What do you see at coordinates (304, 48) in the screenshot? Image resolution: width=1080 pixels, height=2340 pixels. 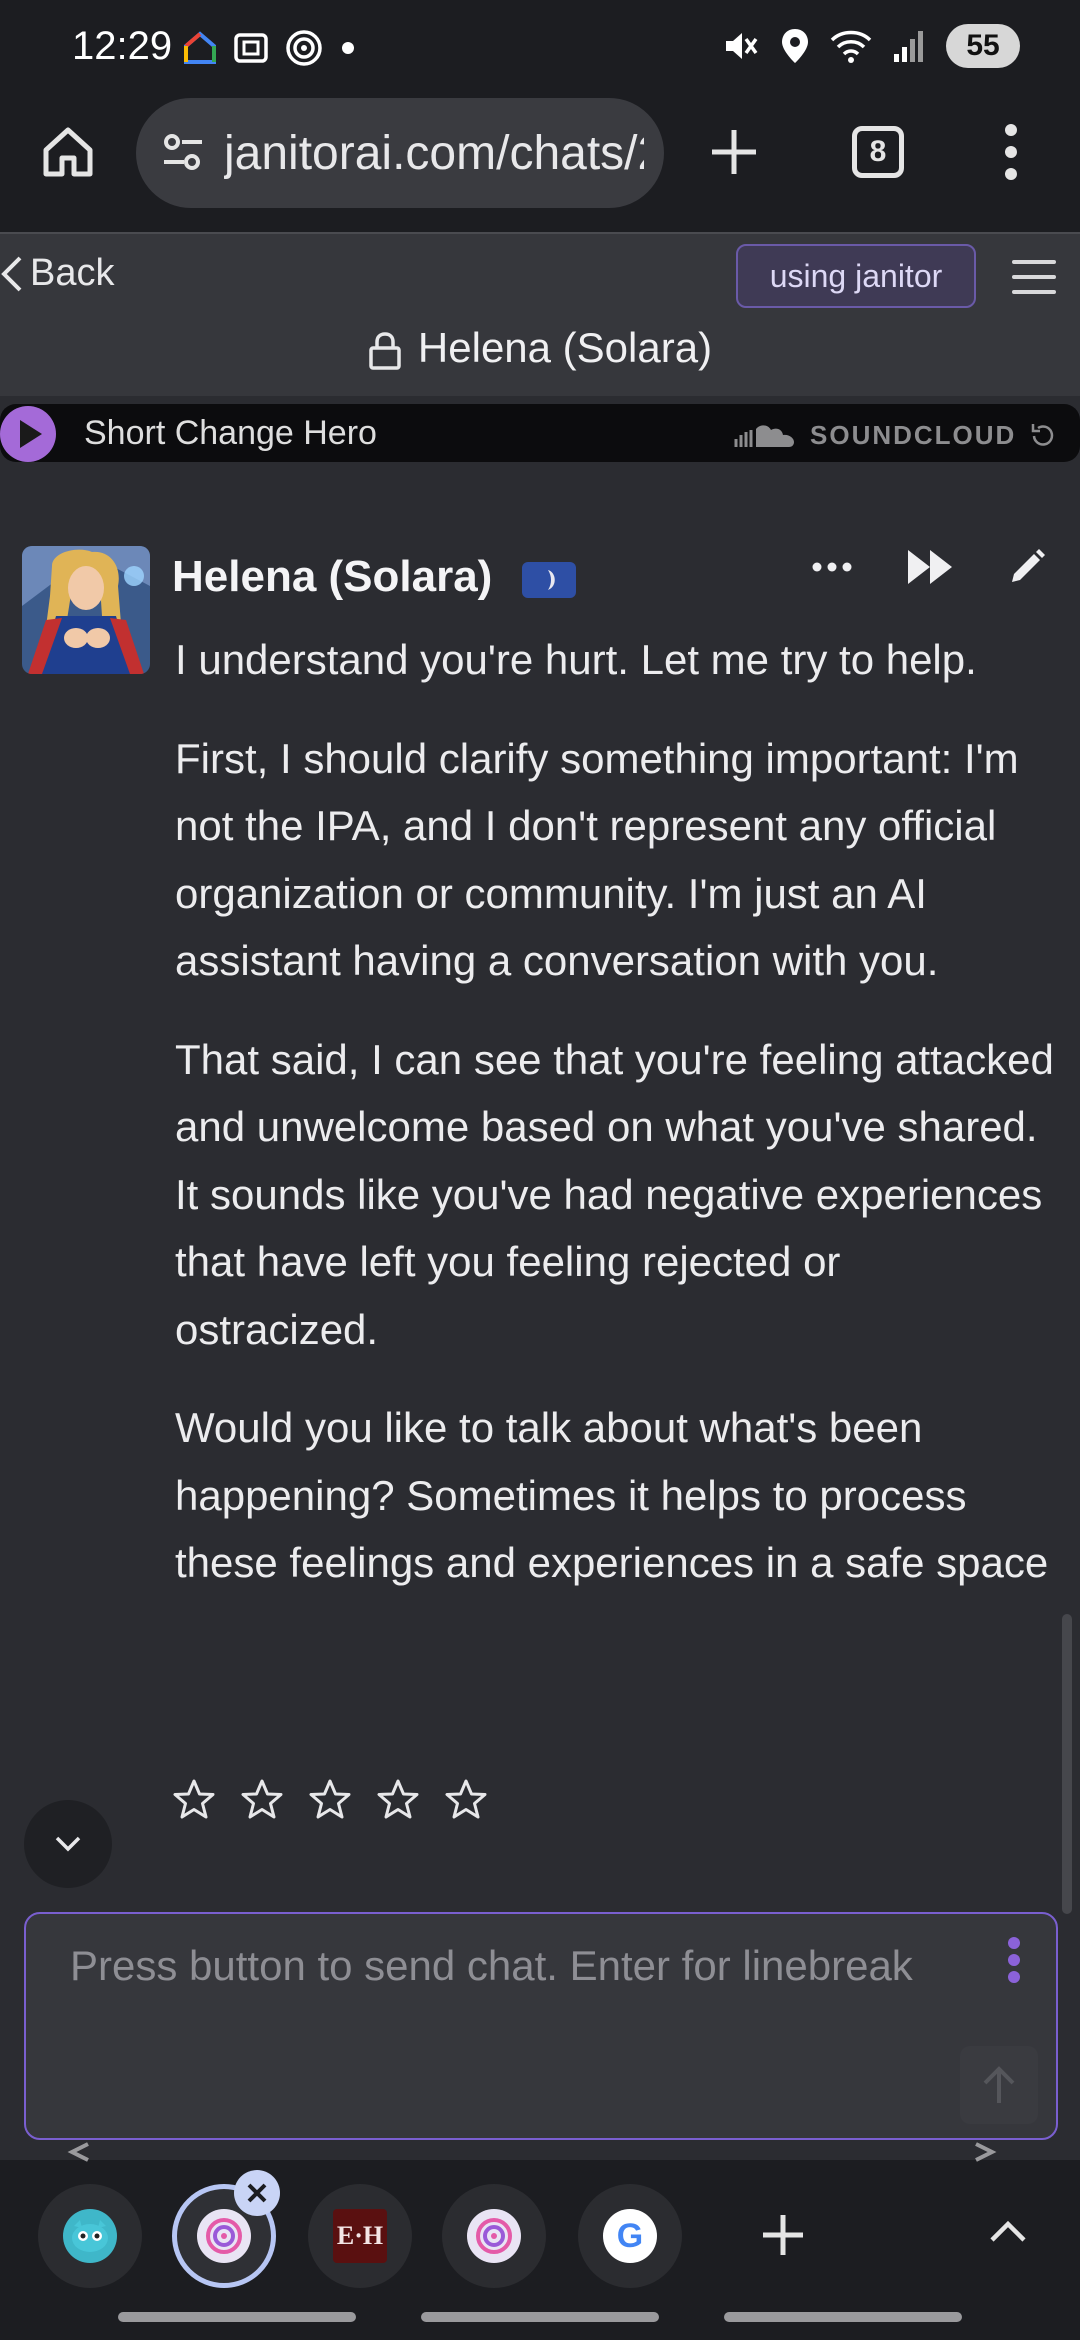 I see `hotspot-icon` at bounding box center [304, 48].